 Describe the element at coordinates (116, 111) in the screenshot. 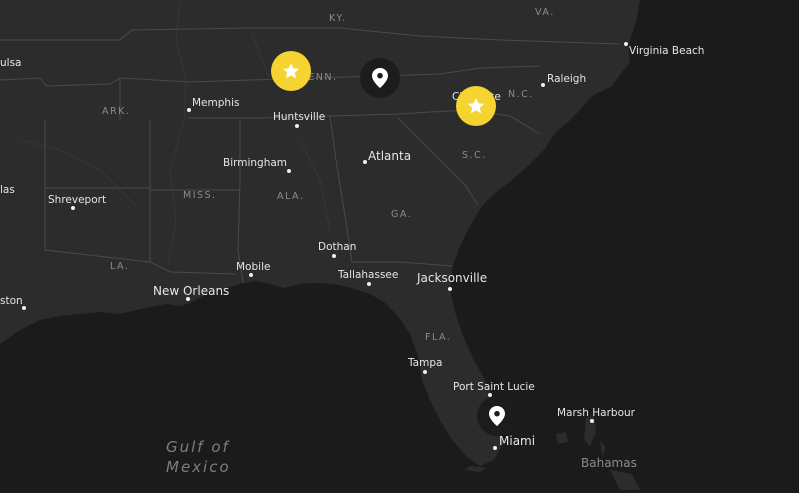

I see `state-label-ark: ARK.` at that location.